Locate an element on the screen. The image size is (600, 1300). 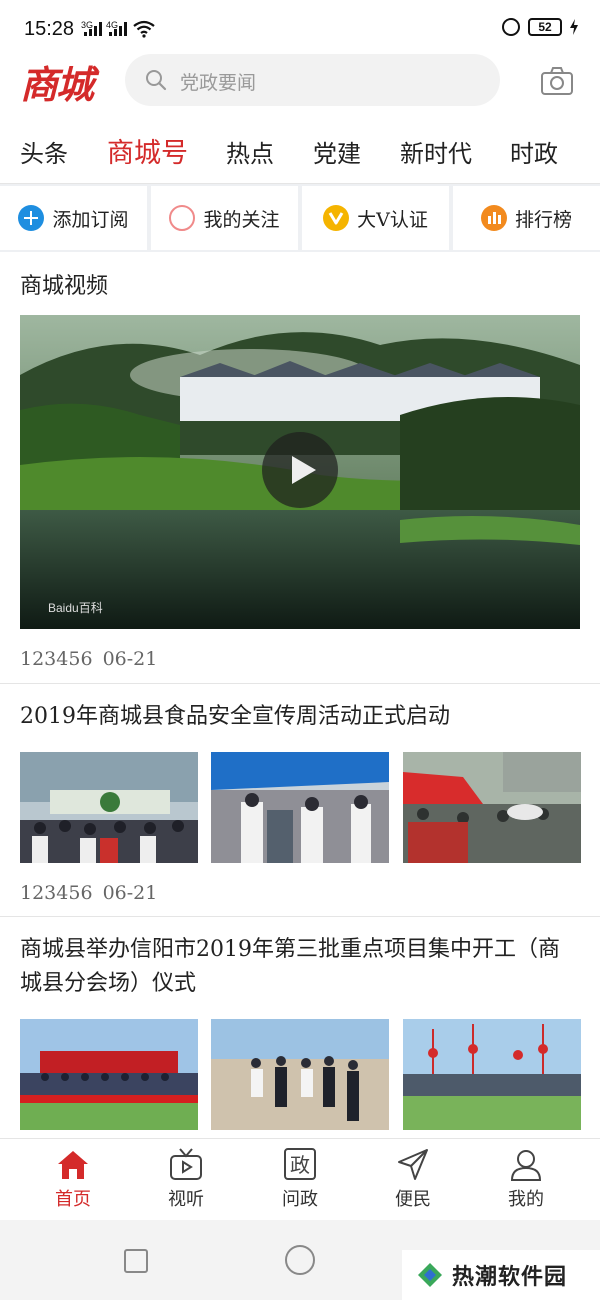
nav-home-label: 首页 is located at coordinates (73, 1199).